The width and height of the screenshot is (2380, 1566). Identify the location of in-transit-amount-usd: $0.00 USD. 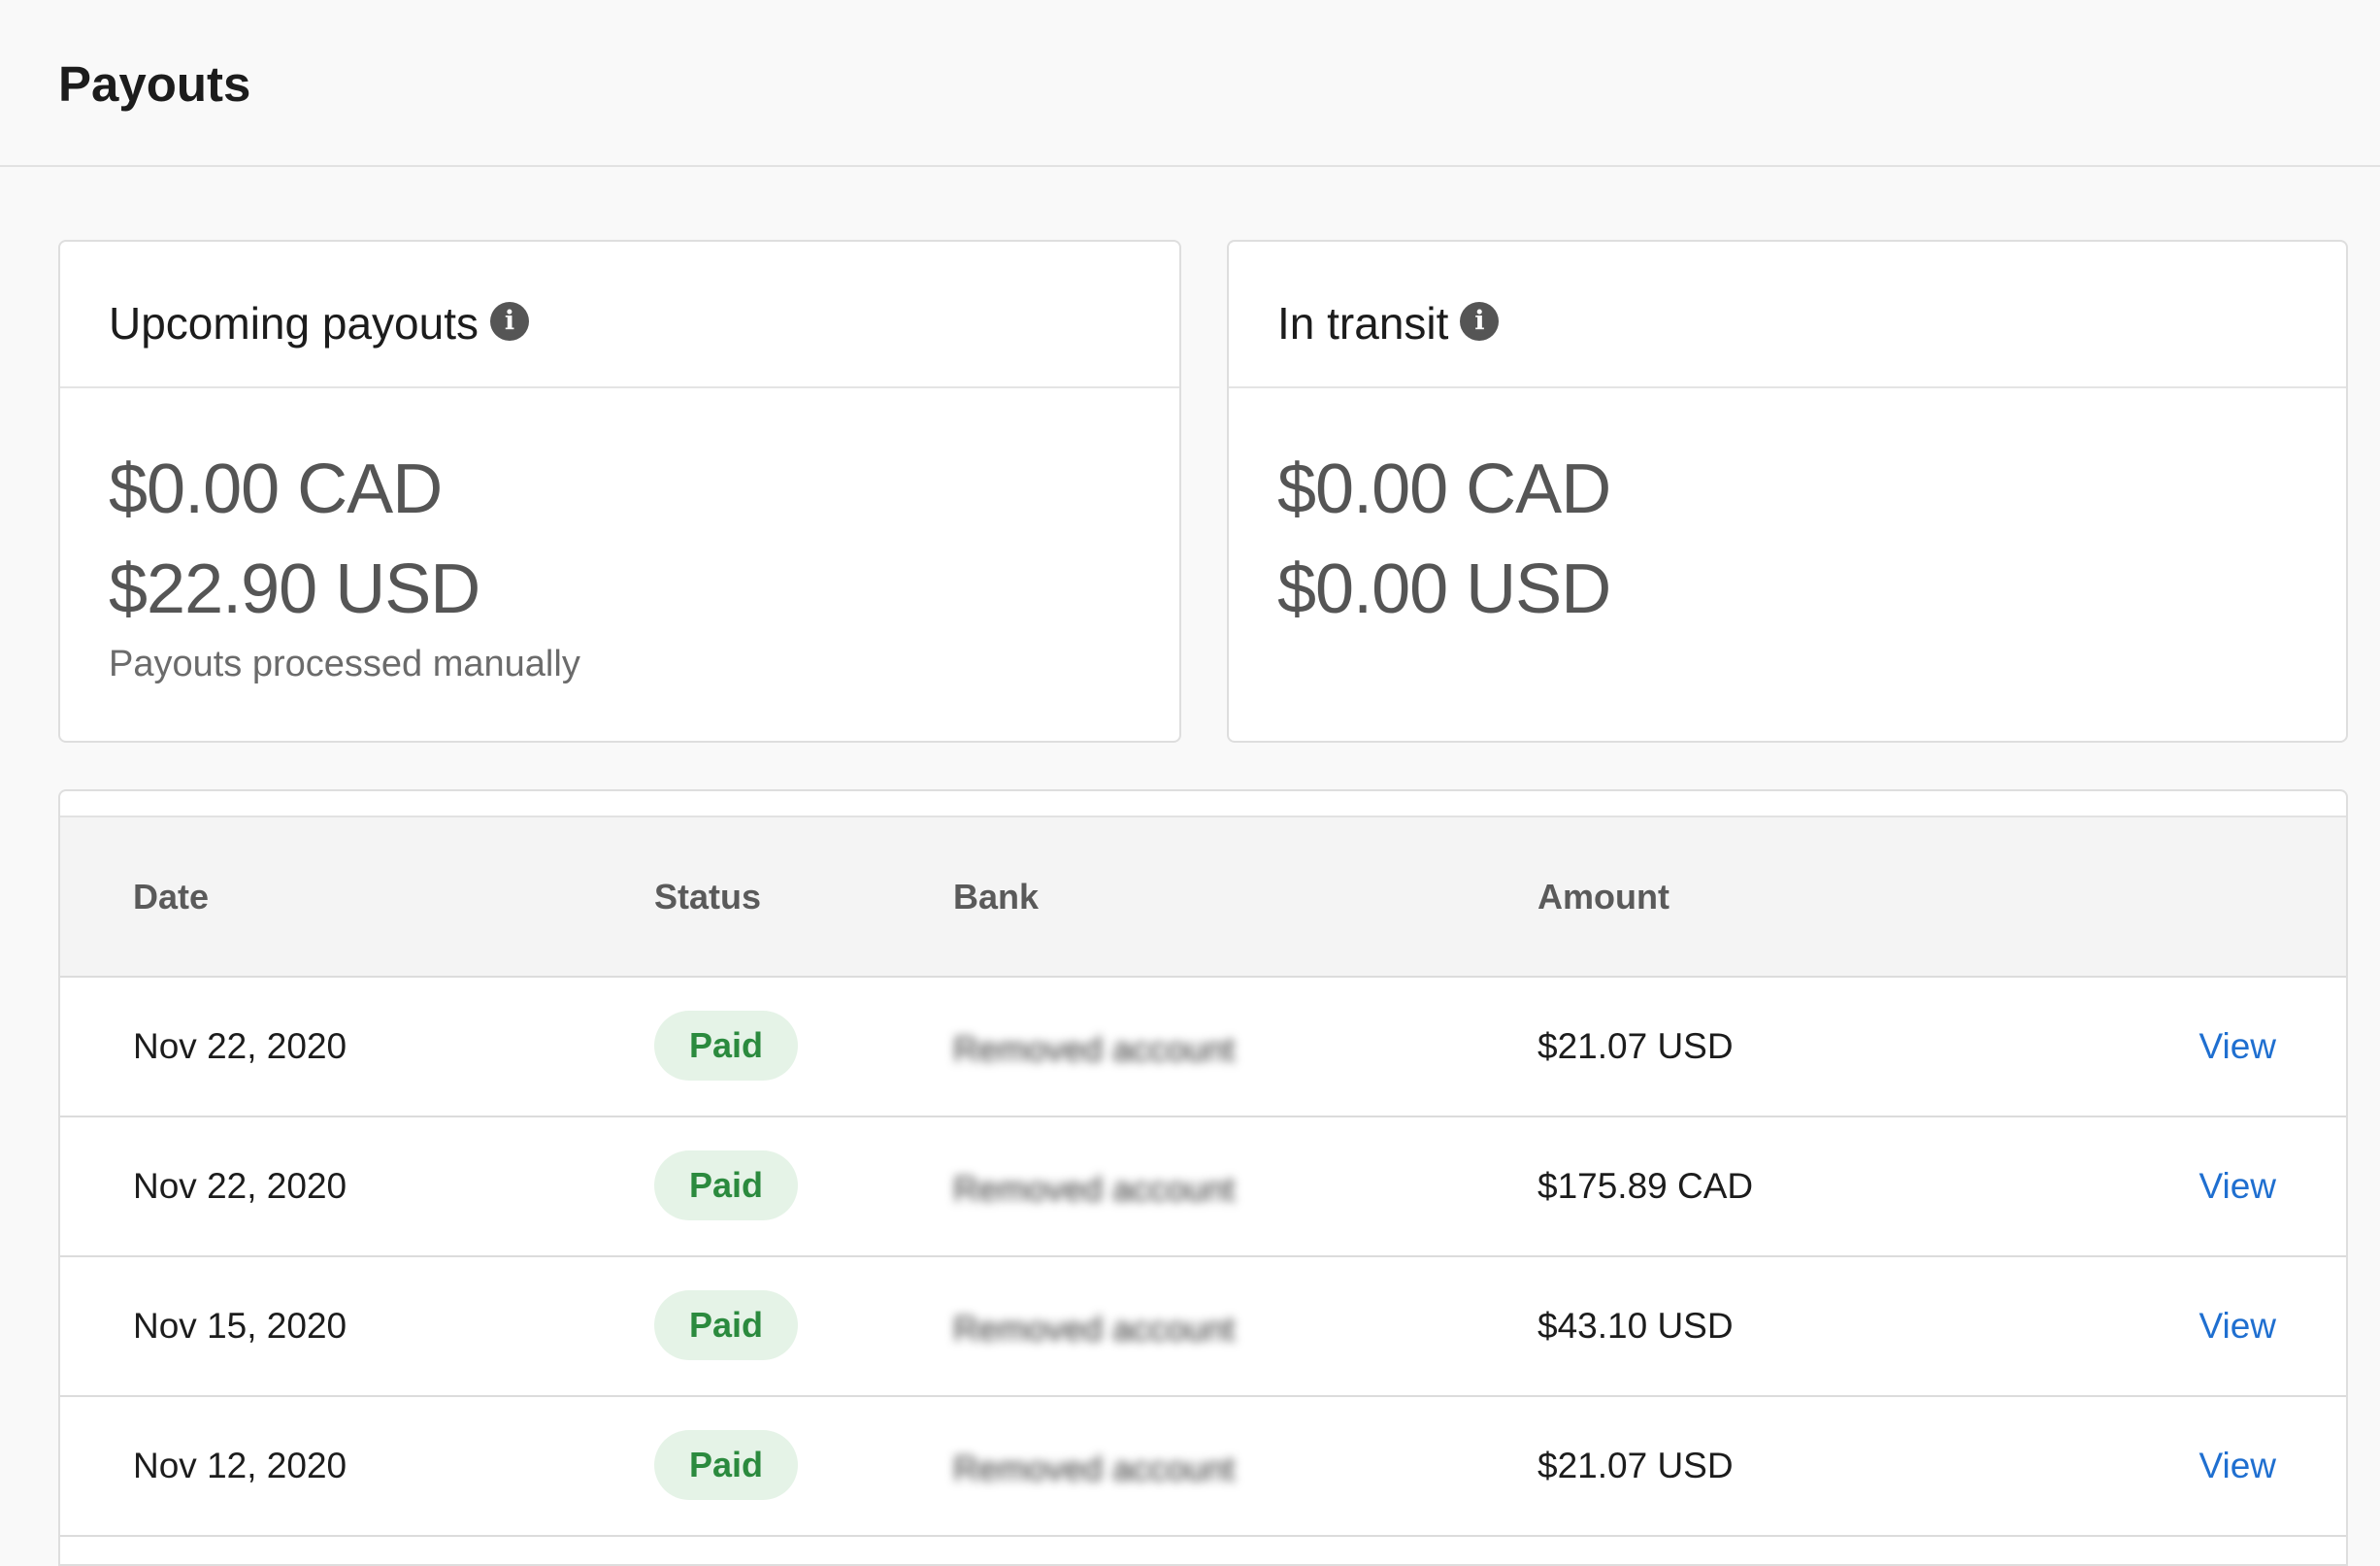
(1444, 589).